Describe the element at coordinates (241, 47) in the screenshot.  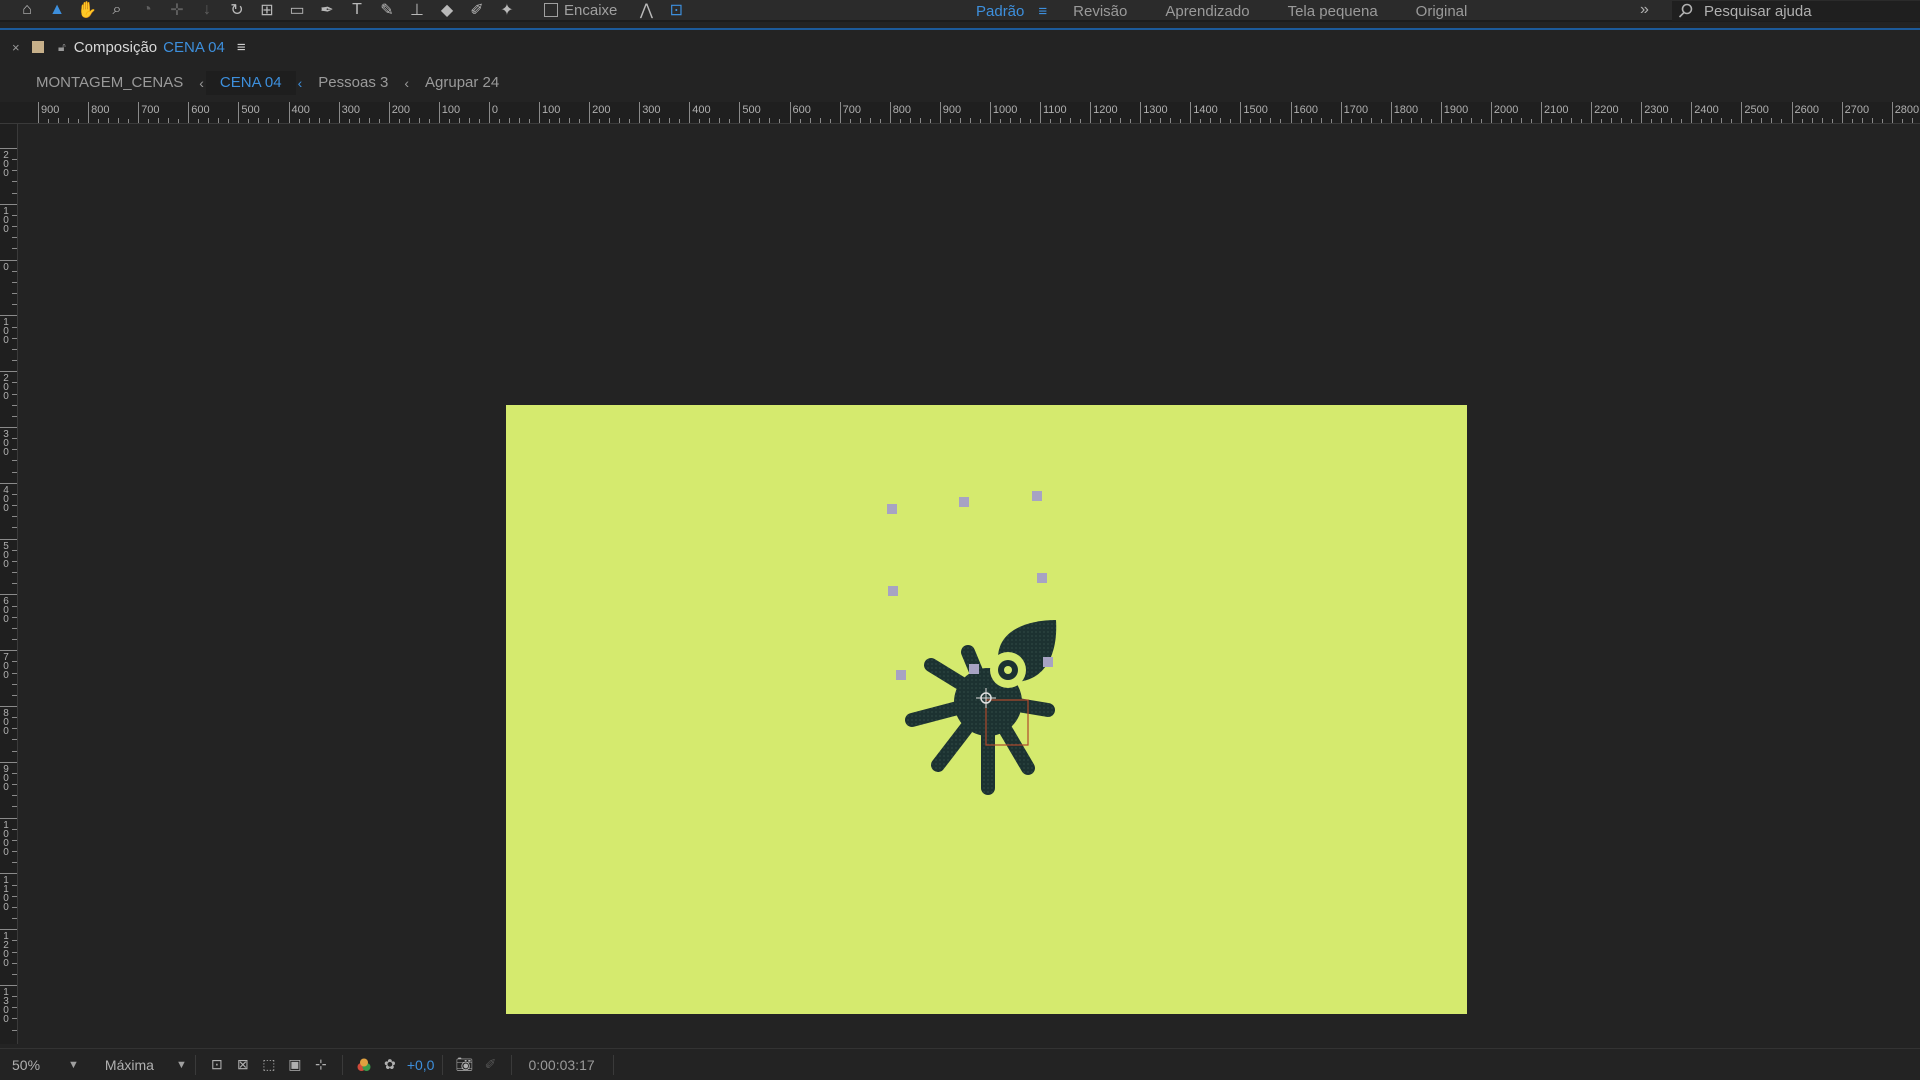
I see `panel-menu-icon: ≡` at that location.